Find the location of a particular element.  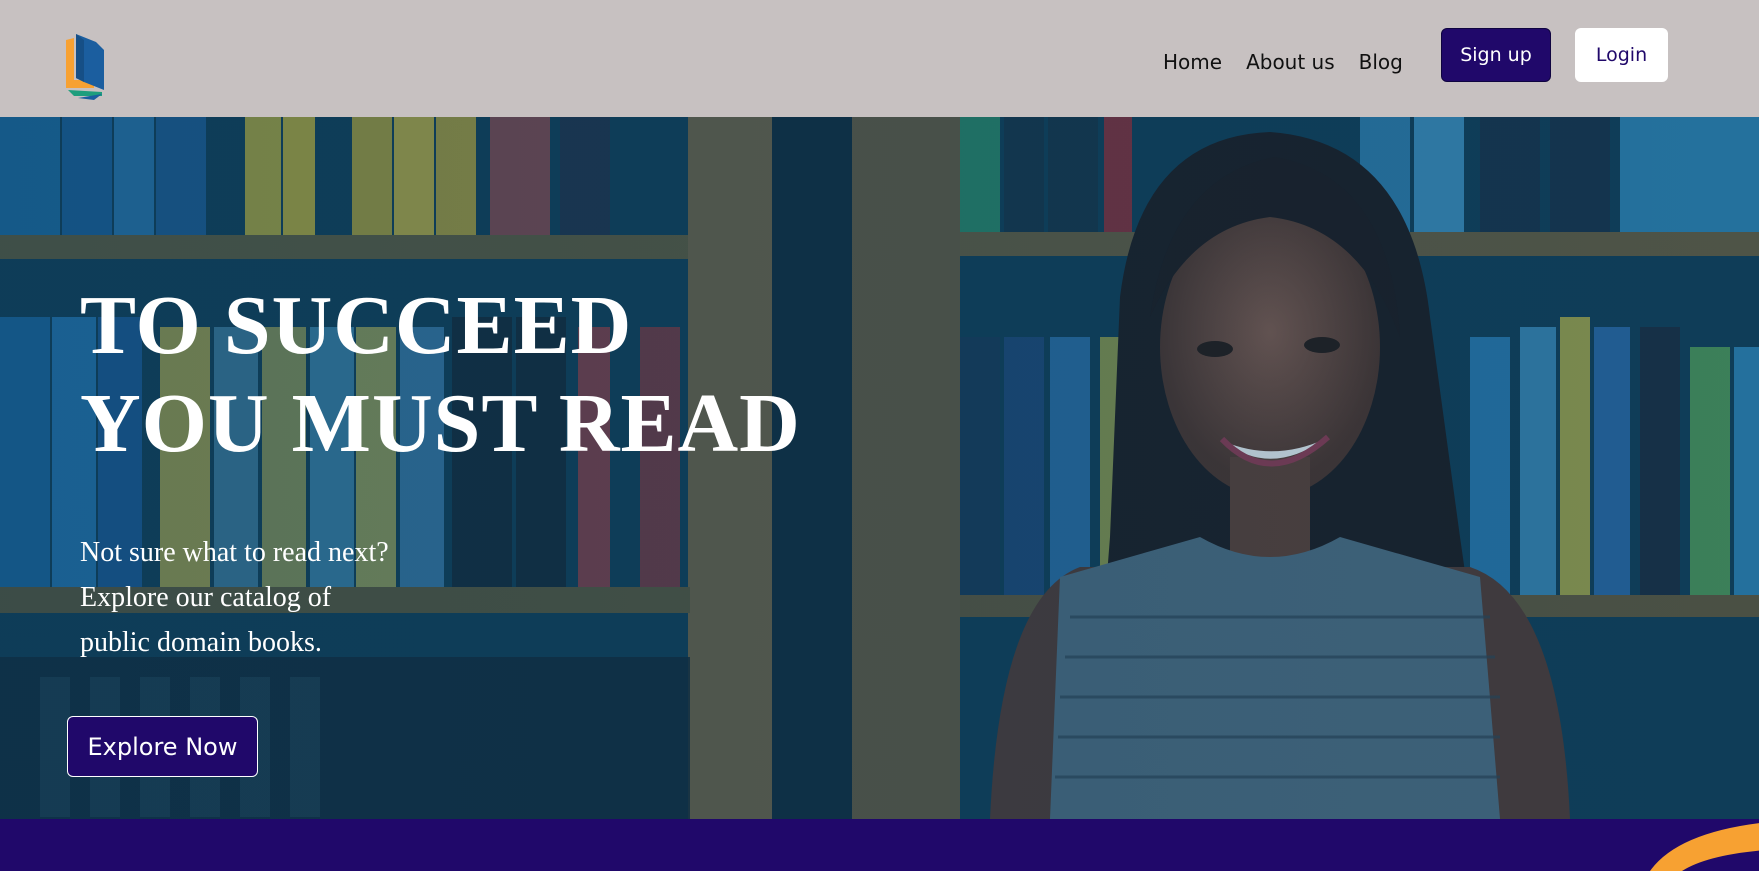

site-header: Home About us Blog Sign up Login is located at coordinates (879, 58).